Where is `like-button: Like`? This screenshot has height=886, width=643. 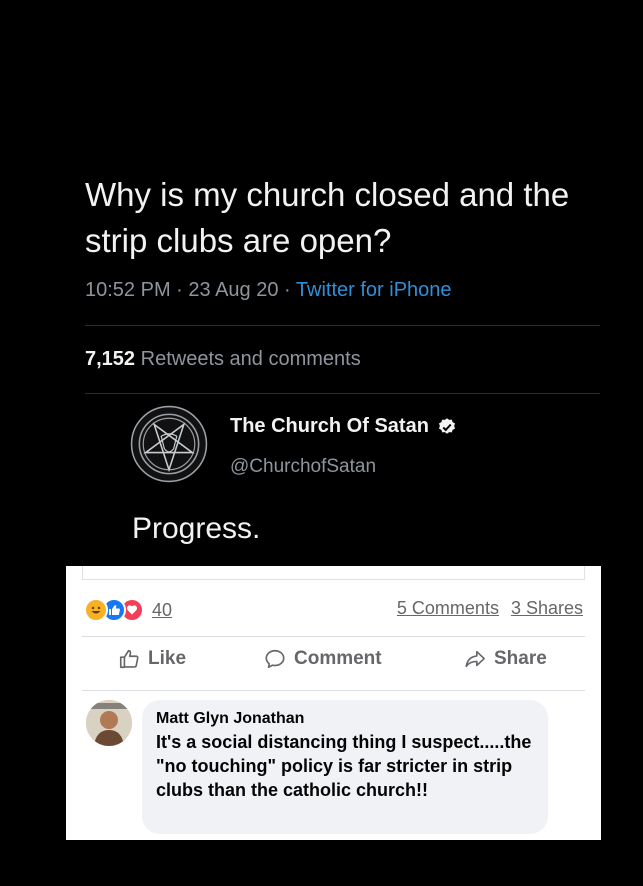
like-button: Like is located at coordinates (152, 659).